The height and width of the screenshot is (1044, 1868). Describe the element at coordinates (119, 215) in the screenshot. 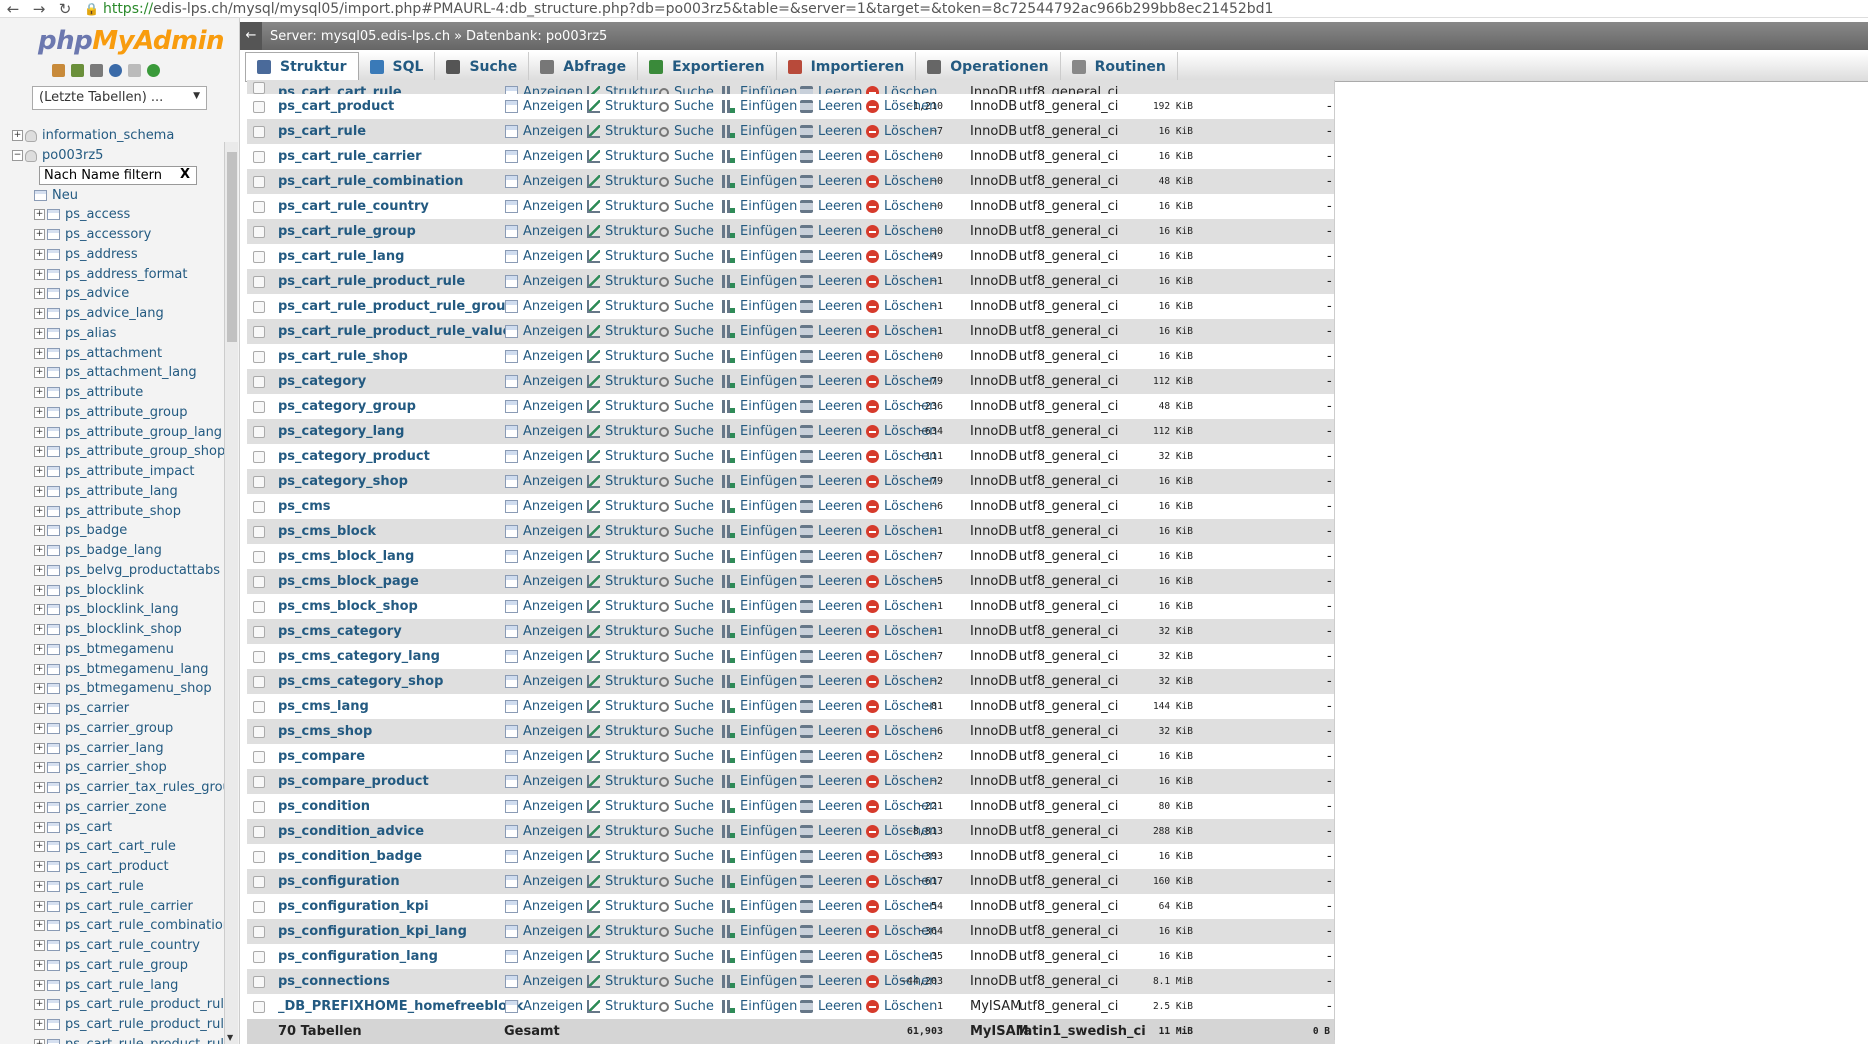

I see `tree-table: + ps_access` at that location.